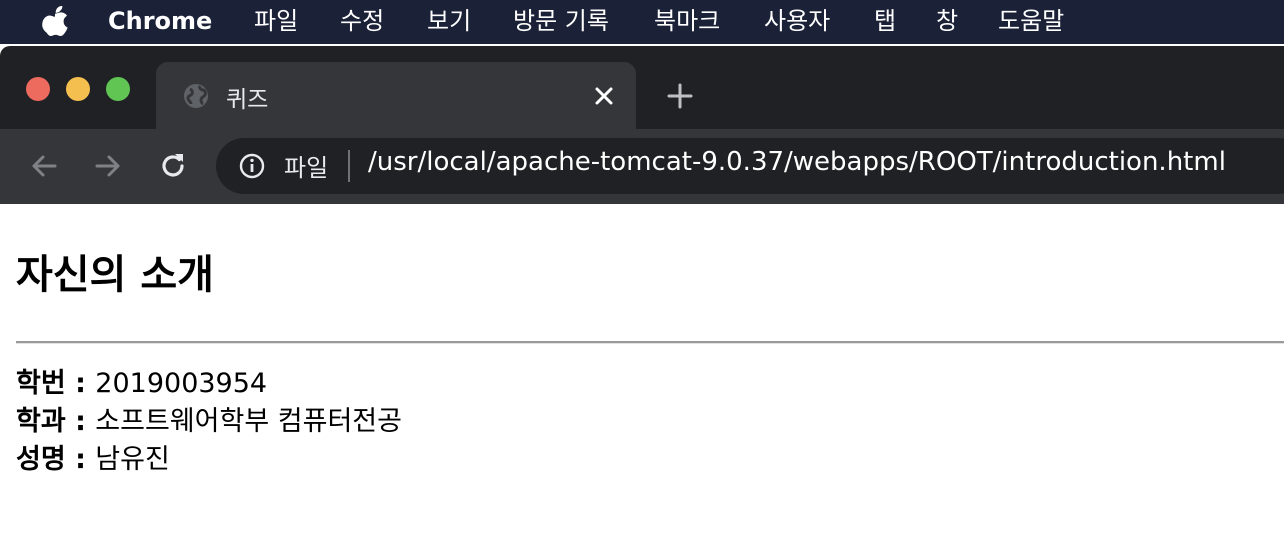  Describe the element at coordinates (306, 168) in the screenshot. I see `url-scheme-label: 파일` at that location.